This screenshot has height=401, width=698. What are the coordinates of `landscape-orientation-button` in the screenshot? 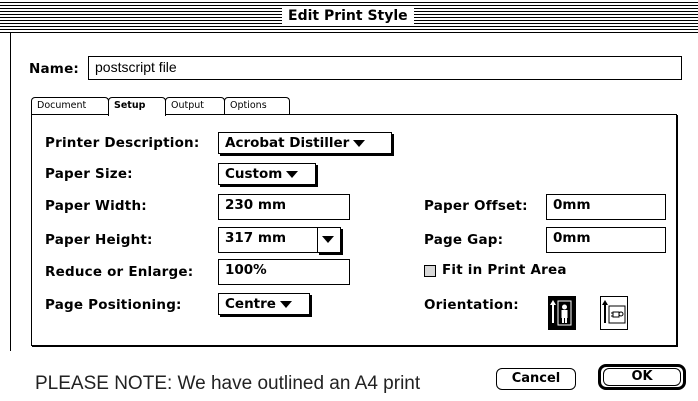 It's located at (614, 313).